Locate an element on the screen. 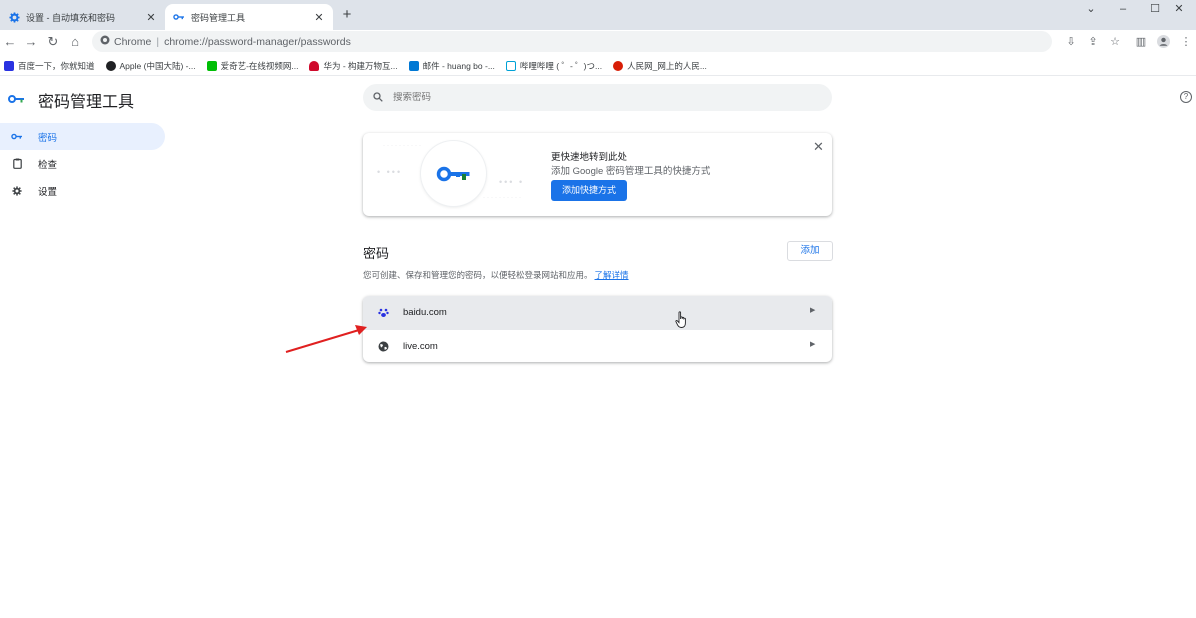 This screenshot has height=618, width=1196. promo-title: 更快速地转到此处 is located at coordinates (589, 157).